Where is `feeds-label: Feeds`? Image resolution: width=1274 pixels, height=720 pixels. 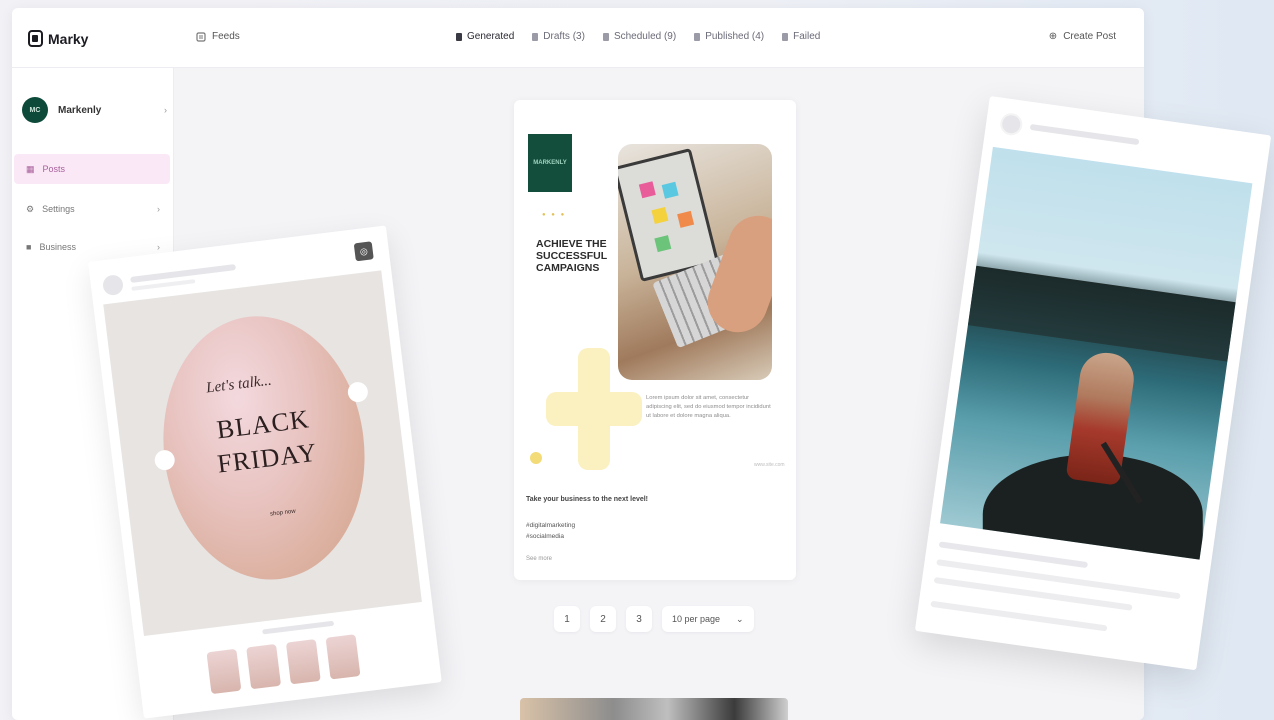 feeds-label: Feeds is located at coordinates (226, 36).